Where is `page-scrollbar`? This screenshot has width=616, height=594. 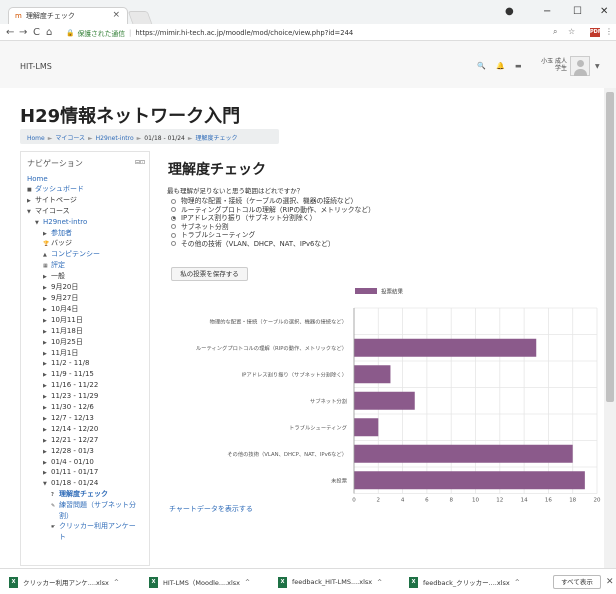
page-scrollbar is located at coordinates (610, 328).